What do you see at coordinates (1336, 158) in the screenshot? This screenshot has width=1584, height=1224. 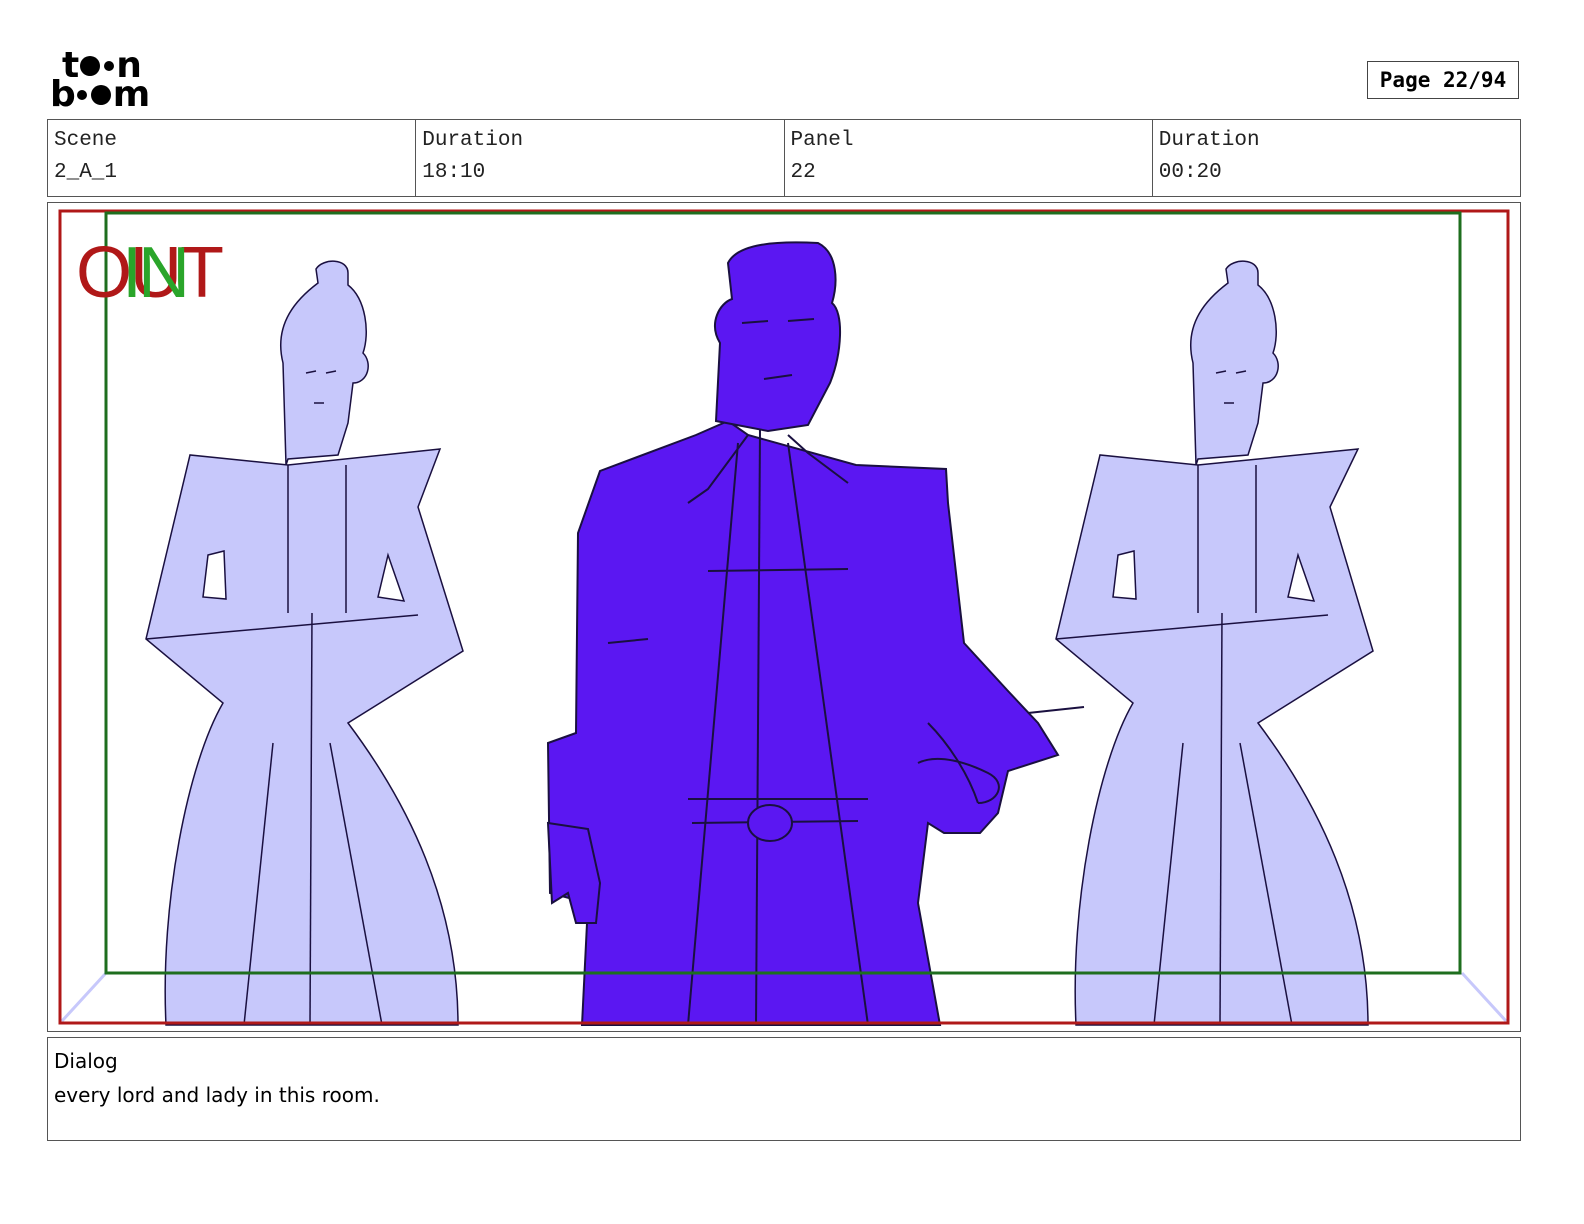 I see `panel-duration-cell: Duration 00:20` at bounding box center [1336, 158].